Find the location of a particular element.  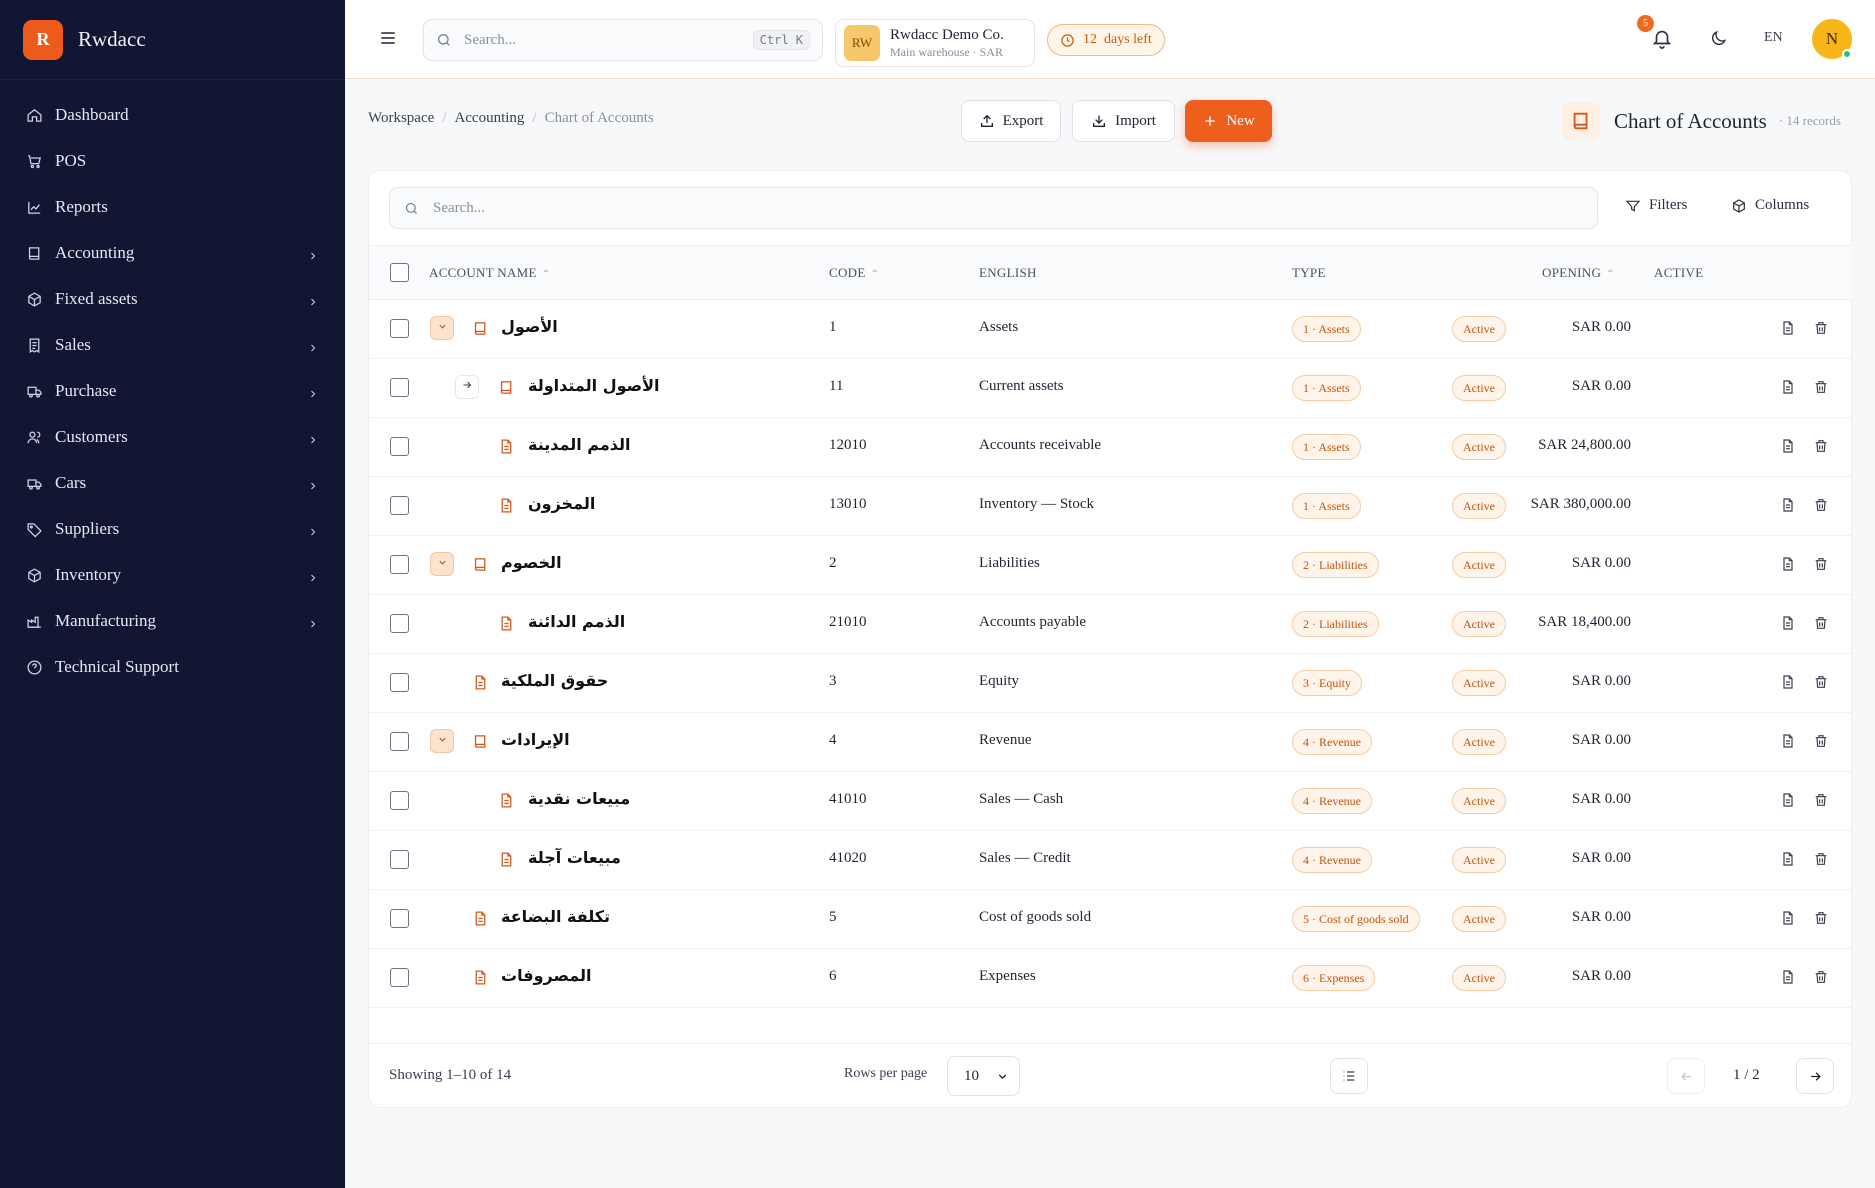

sidebar-item-reports: Reports is located at coordinates (172, 207).